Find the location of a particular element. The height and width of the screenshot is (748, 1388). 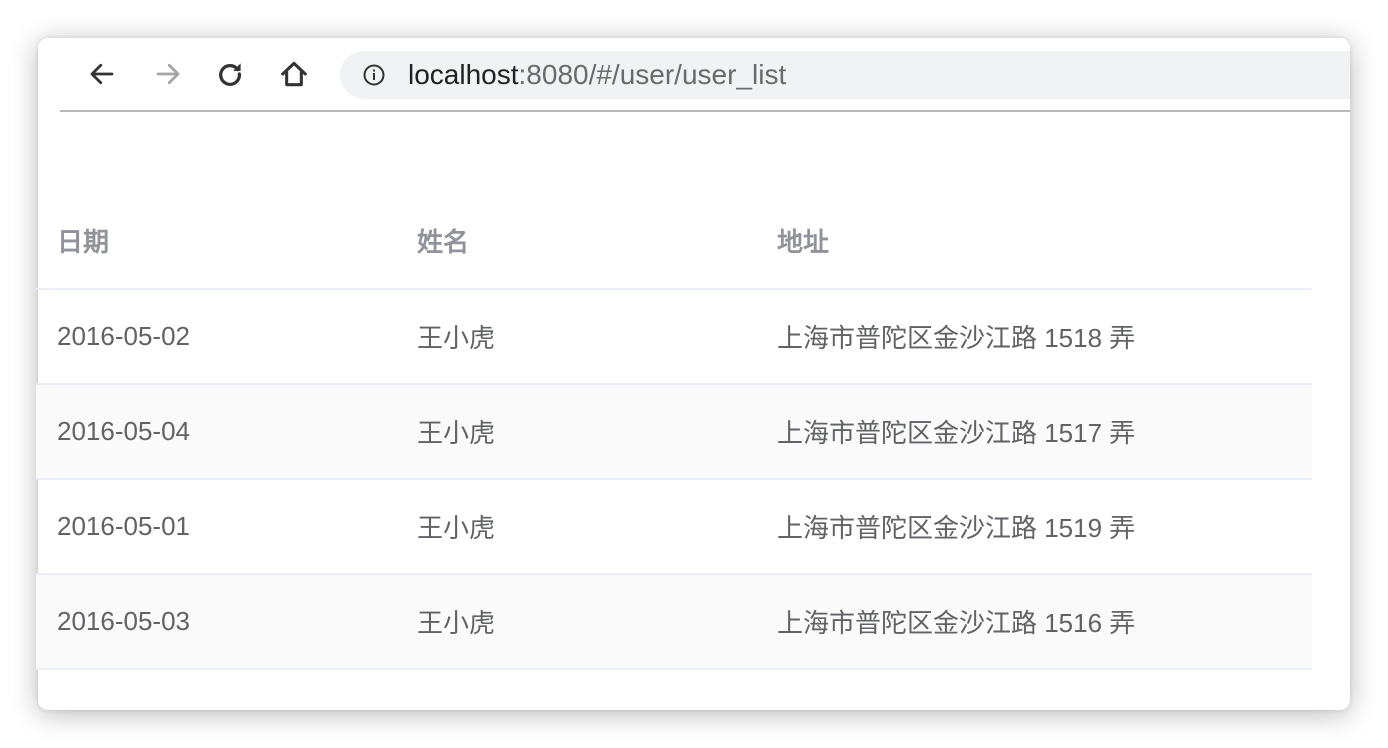

toolbar-divider is located at coordinates (705, 111).